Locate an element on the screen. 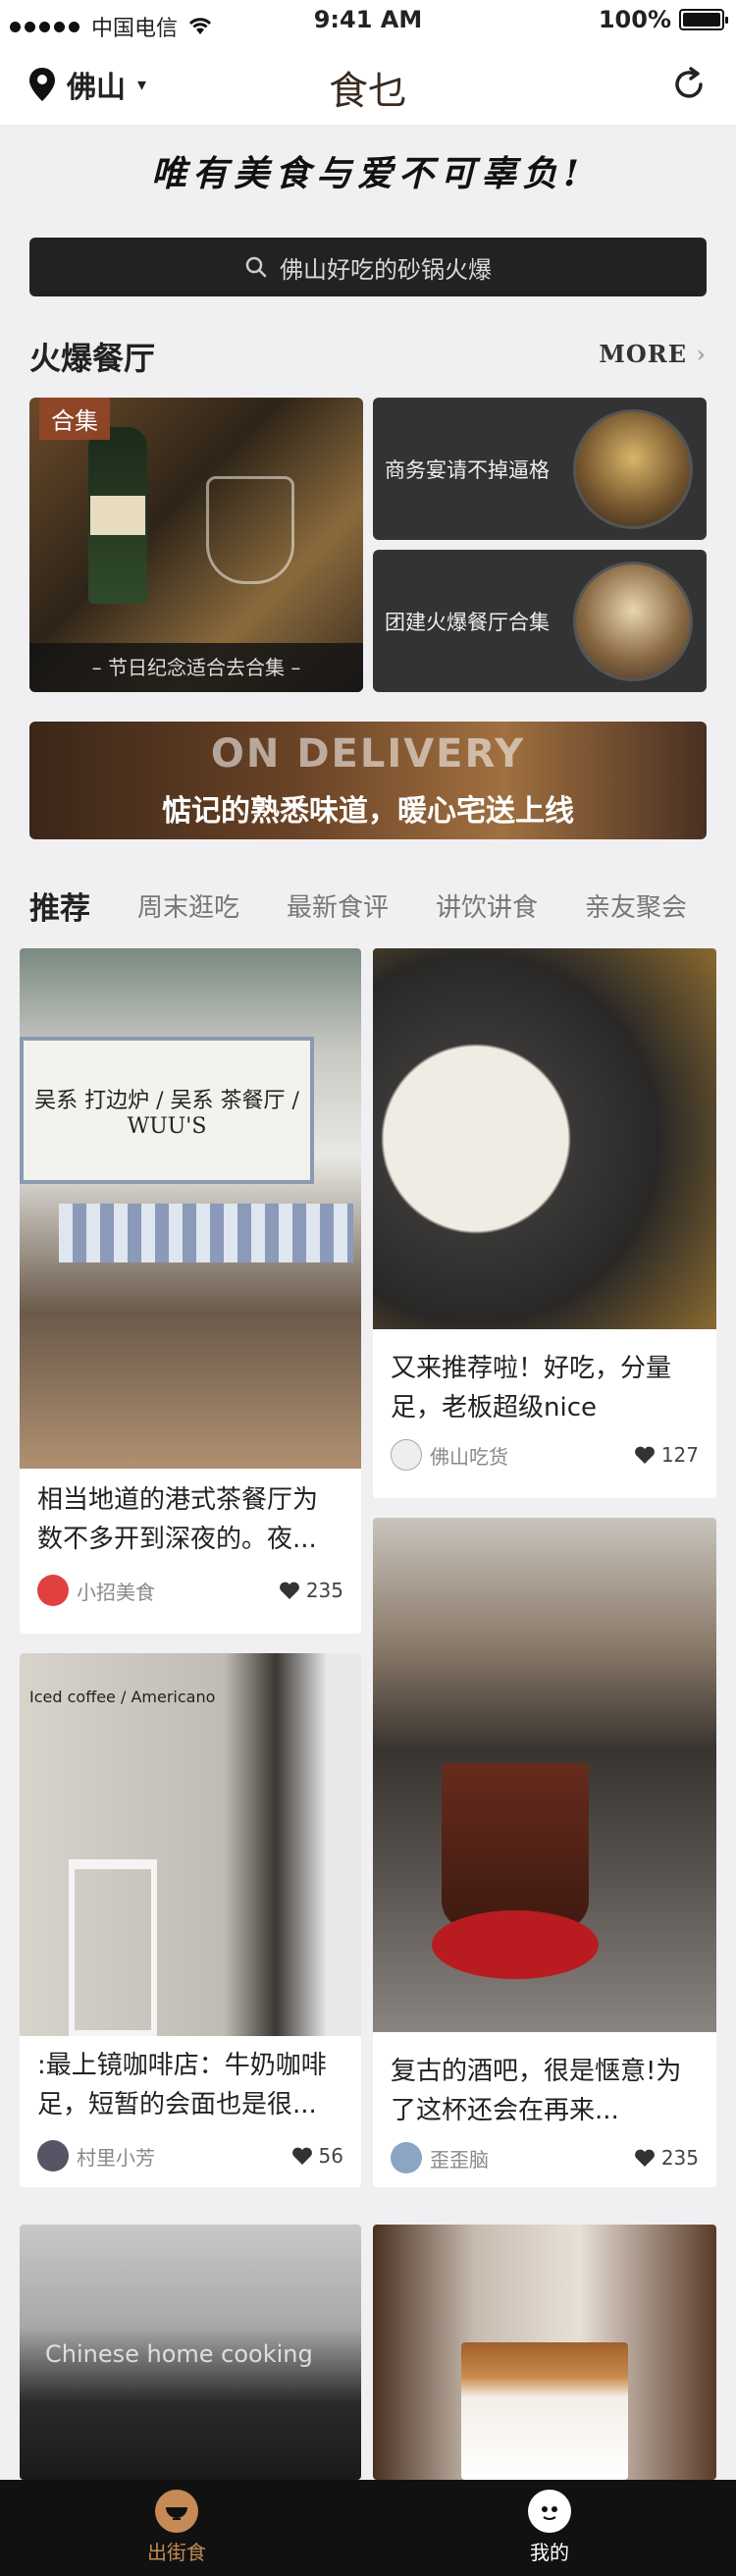 The height and width of the screenshot is (2576, 736). post-title: 又来推荐啦！好吃，分量足，老板超级nice is located at coordinates (531, 1388).